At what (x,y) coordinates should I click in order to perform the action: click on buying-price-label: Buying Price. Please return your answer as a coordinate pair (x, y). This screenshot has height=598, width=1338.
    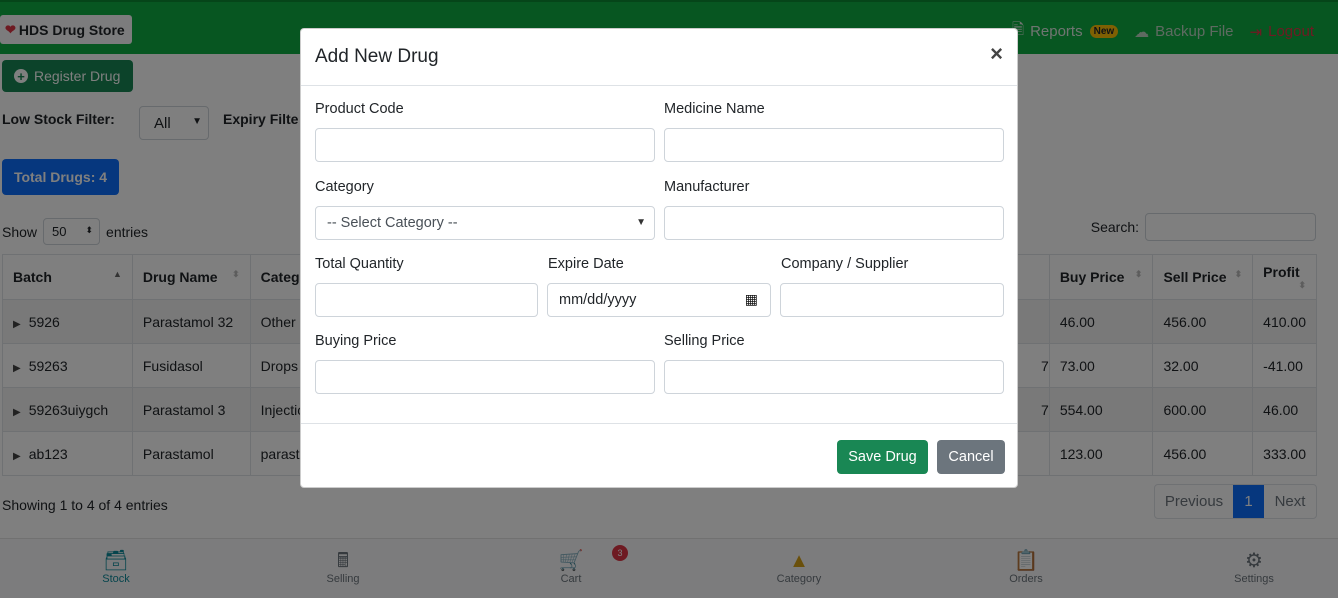
    Looking at the image, I should click on (356, 341).